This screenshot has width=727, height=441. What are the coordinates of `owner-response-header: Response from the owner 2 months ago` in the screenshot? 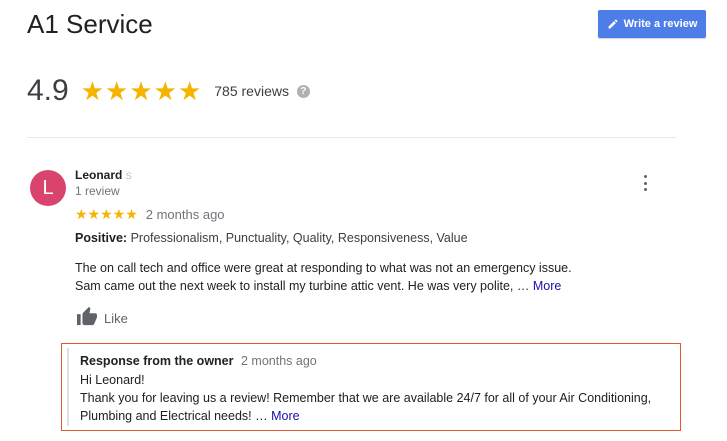 It's located at (198, 361).